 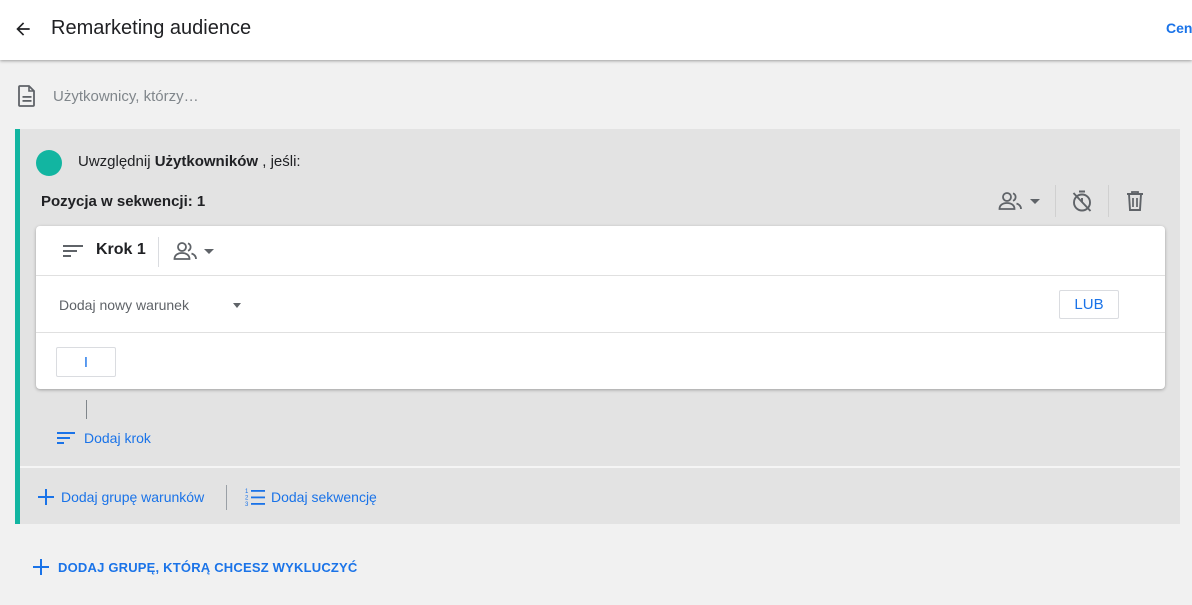 I want to click on group-heading-prefix: Uwzględnij, so click(x=114, y=161).